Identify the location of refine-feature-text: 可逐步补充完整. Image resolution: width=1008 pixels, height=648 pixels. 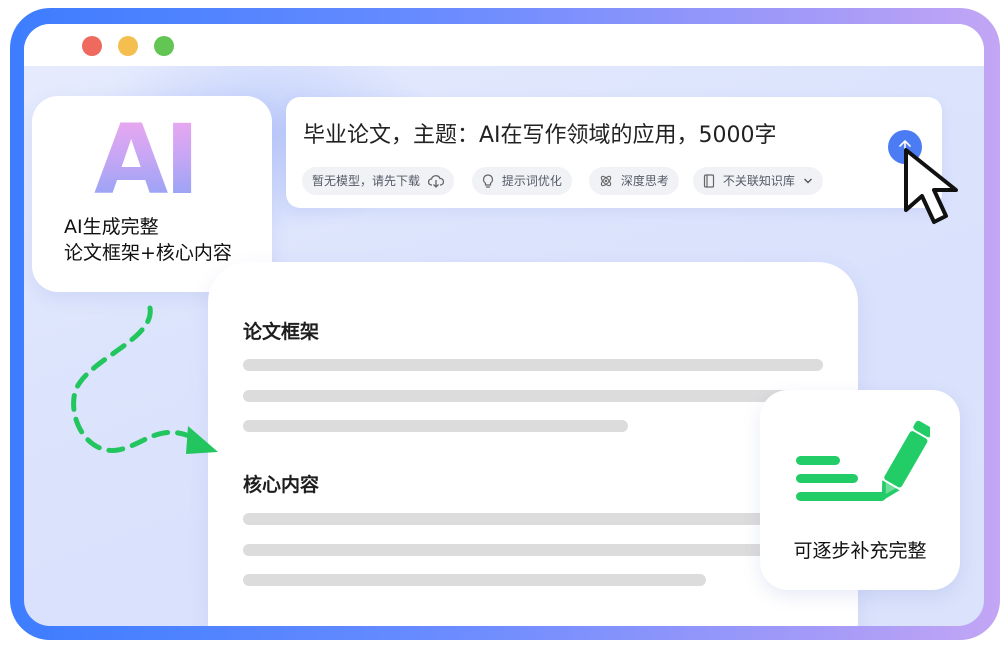
(860, 551).